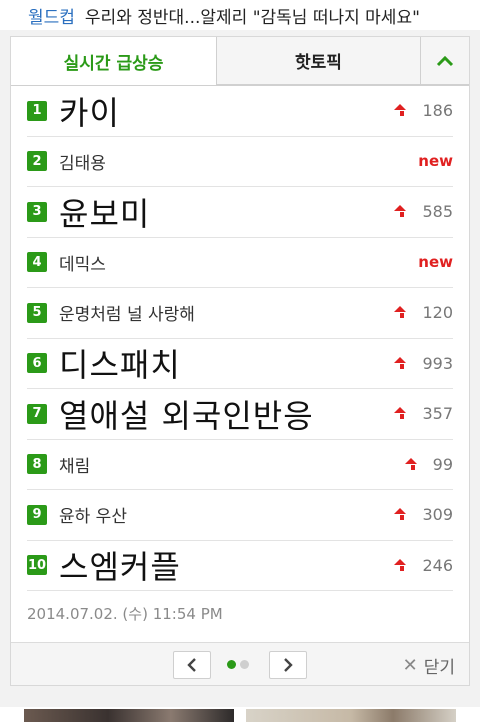  I want to click on prev-button, so click(192, 665).